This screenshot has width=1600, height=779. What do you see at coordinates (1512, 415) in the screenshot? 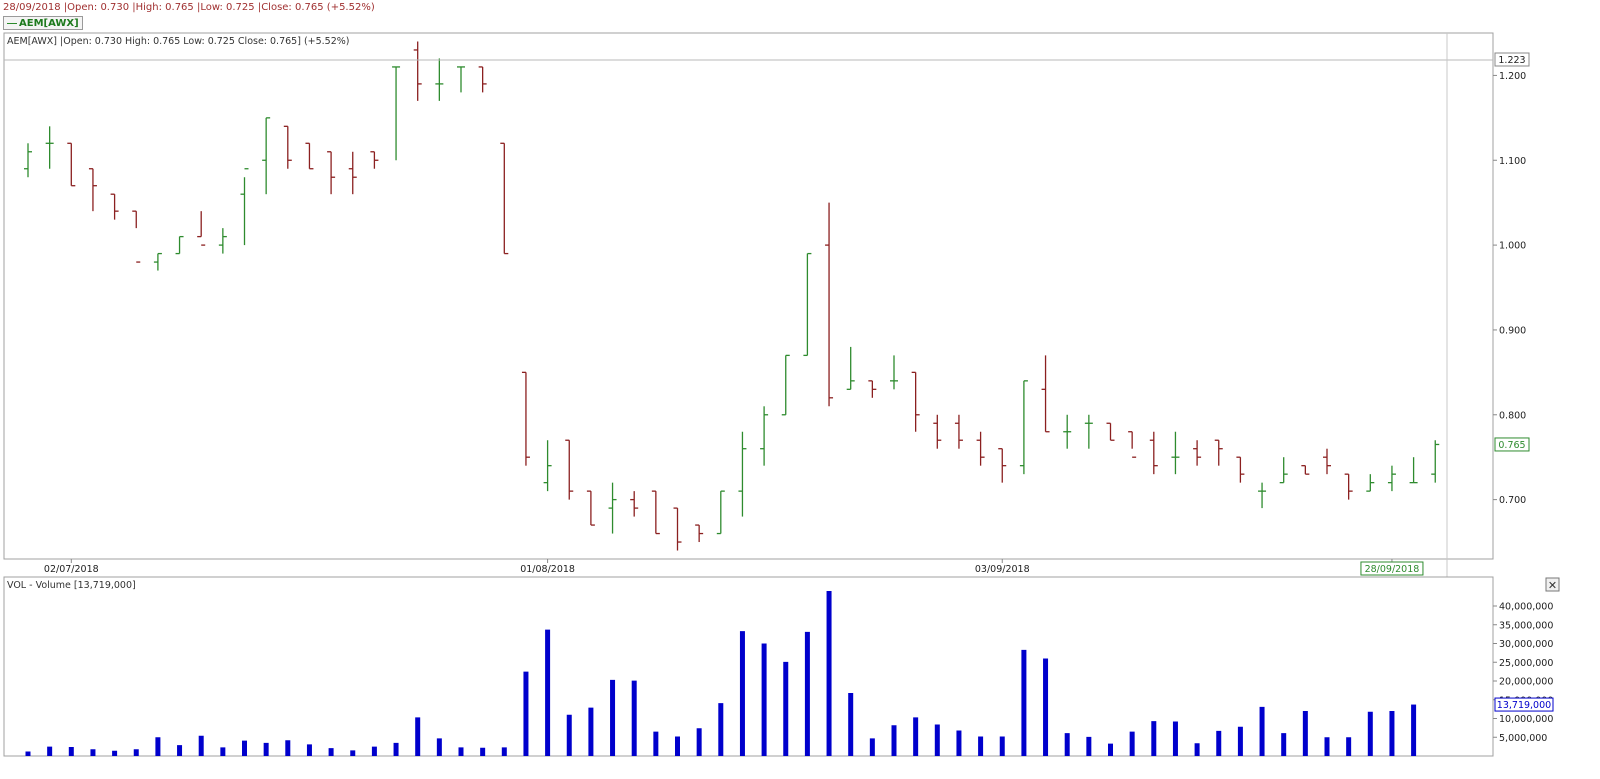
I see `price-axis-label: 0.800` at bounding box center [1512, 415].